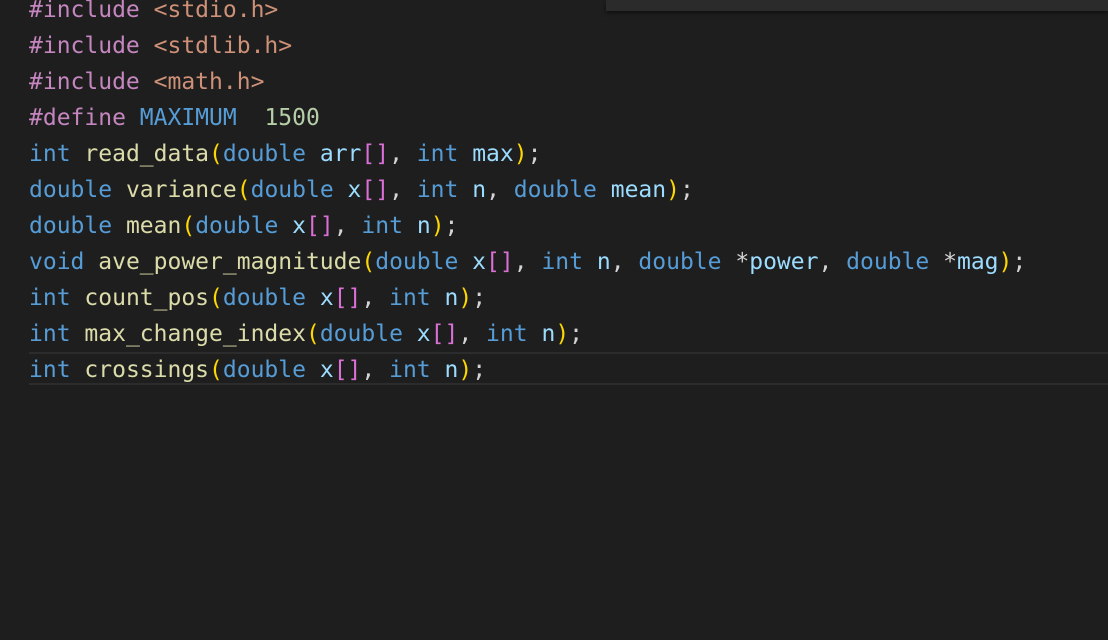  I want to click on code-line: int count_pos(double x[], int n);, so click(527, 298).